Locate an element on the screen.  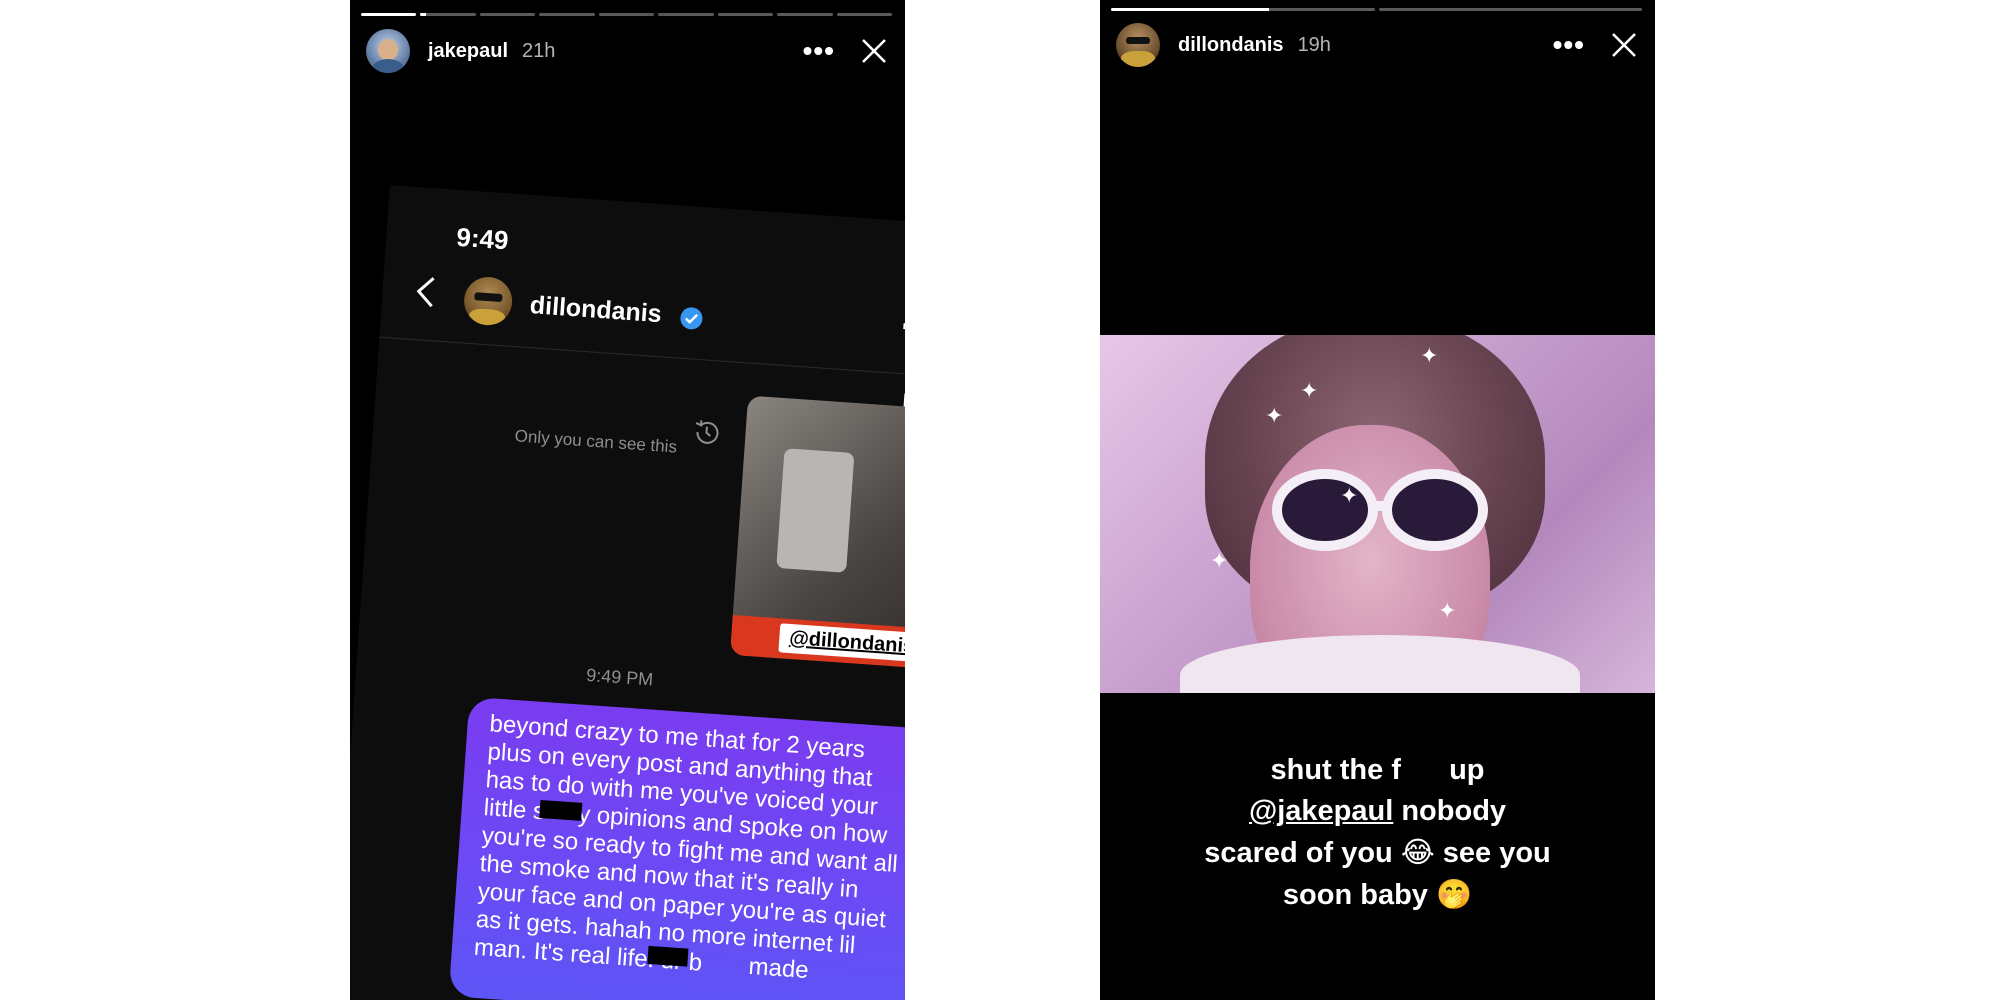
story-timestamp: 21h is located at coordinates (539, 50).